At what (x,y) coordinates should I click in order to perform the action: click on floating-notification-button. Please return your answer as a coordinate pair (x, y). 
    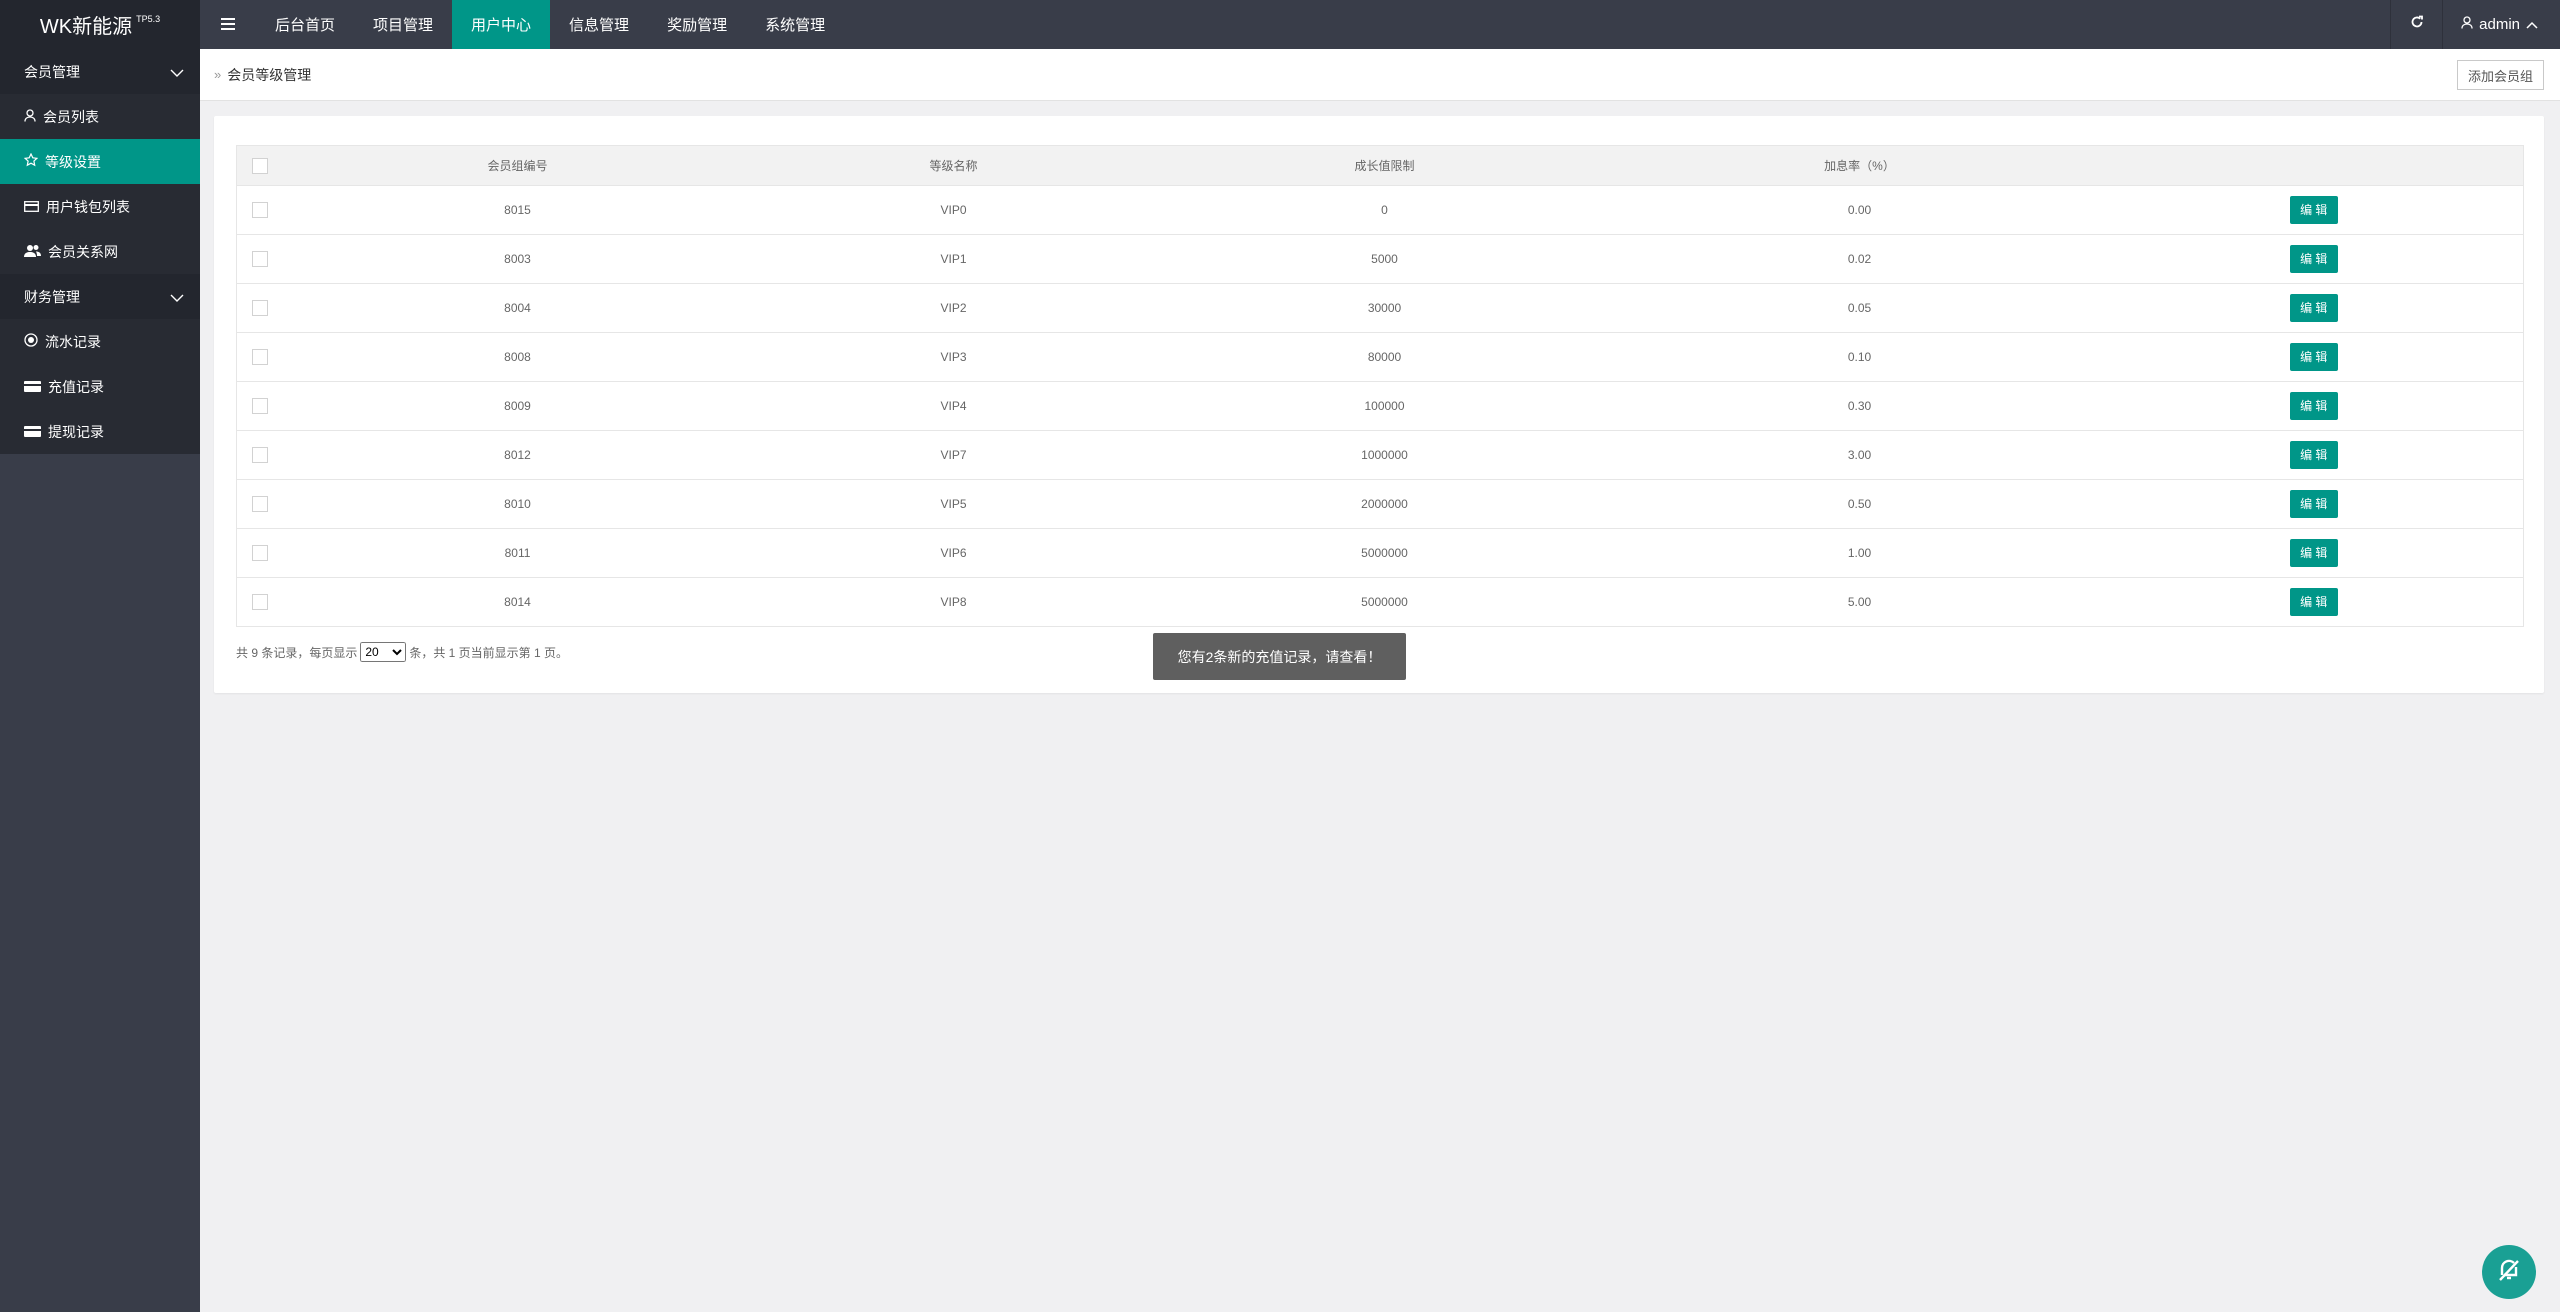
    Looking at the image, I should click on (2509, 1272).